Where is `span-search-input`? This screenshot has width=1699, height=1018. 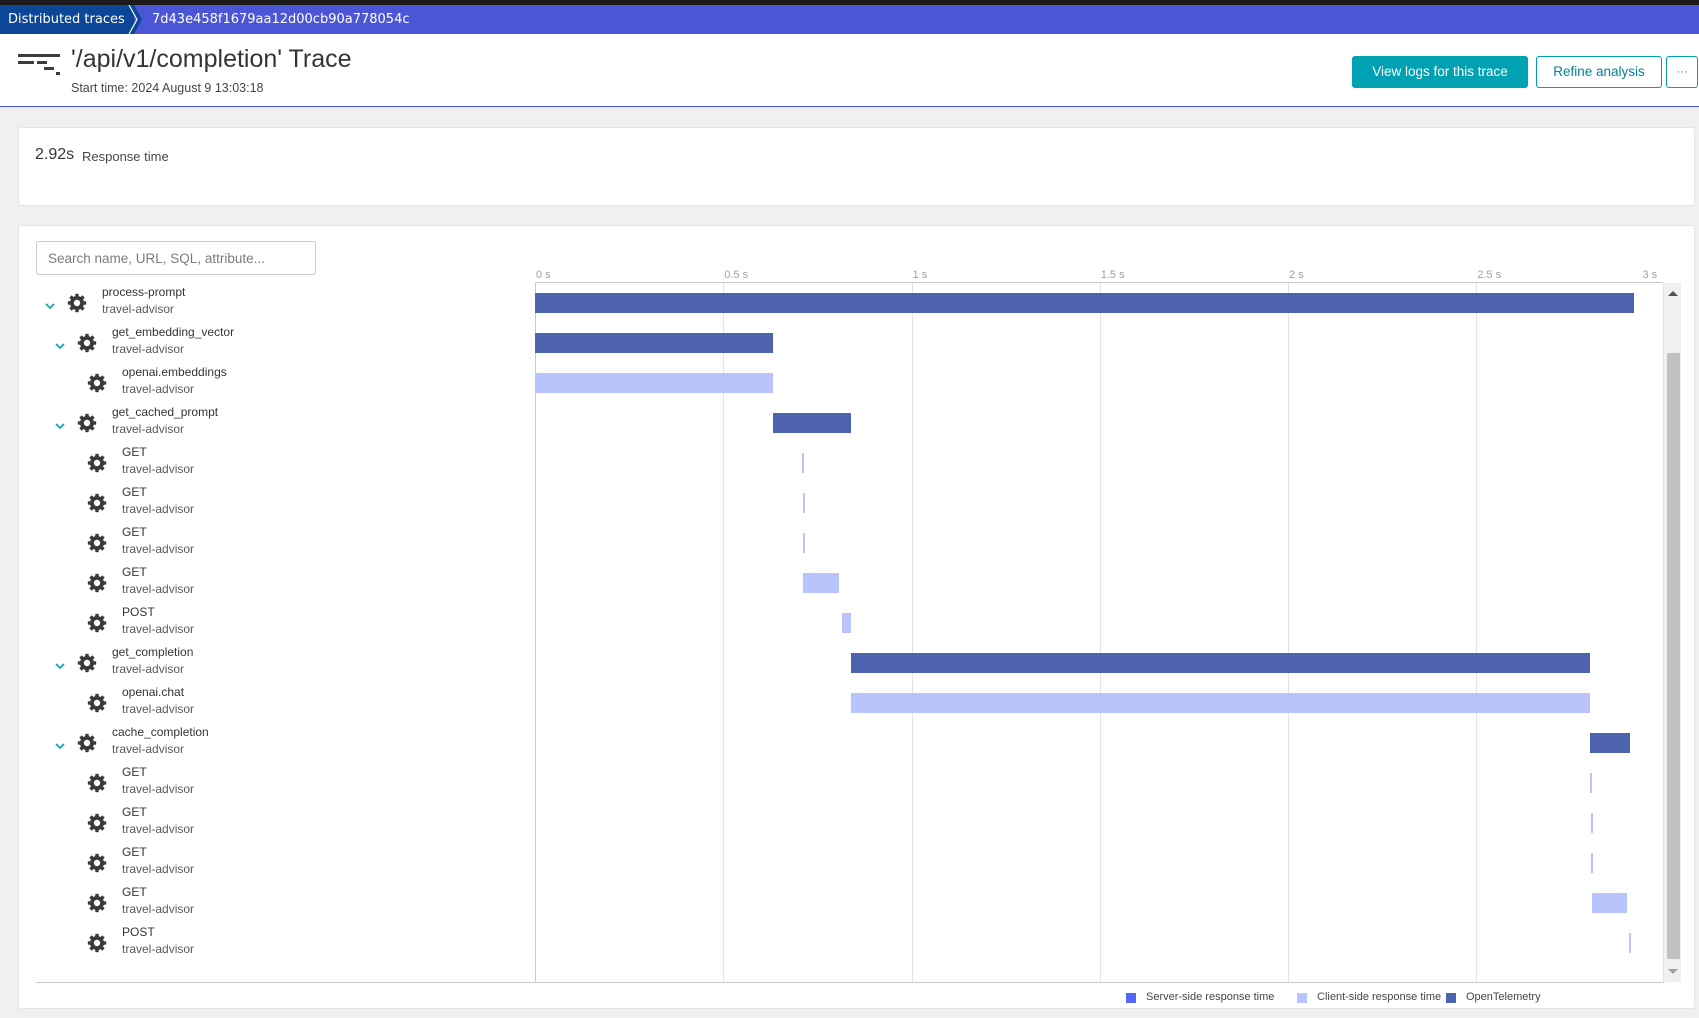
span-search-input is located at coordinates (176, 258).